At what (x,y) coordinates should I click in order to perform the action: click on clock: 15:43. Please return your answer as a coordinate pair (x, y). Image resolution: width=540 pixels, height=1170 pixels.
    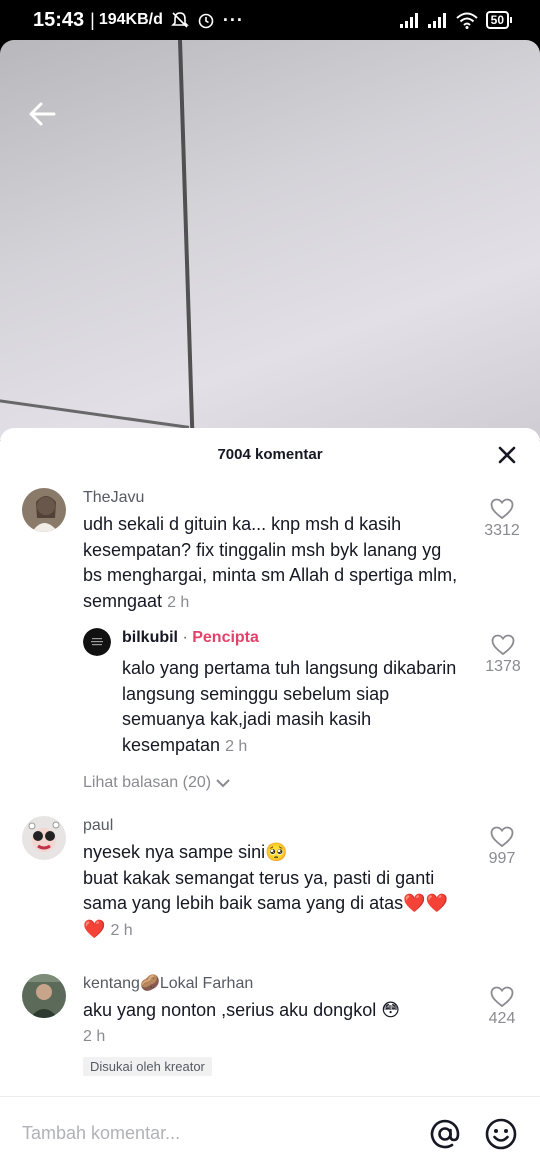
    Looking at the image, I should click on (59, 19).